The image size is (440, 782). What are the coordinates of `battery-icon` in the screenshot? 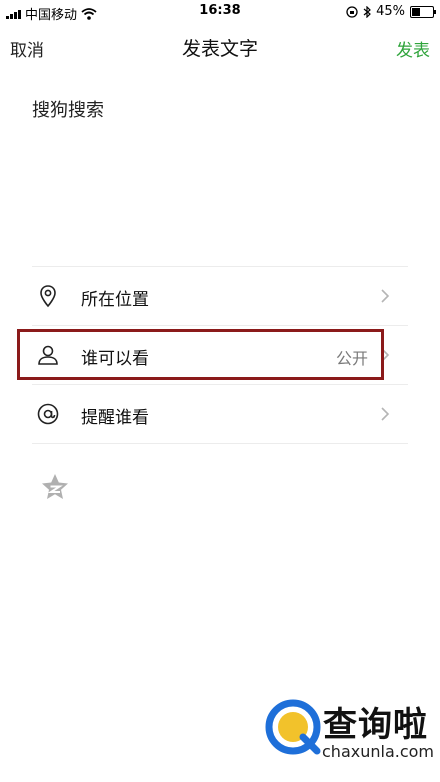 It's located at (423, 11).